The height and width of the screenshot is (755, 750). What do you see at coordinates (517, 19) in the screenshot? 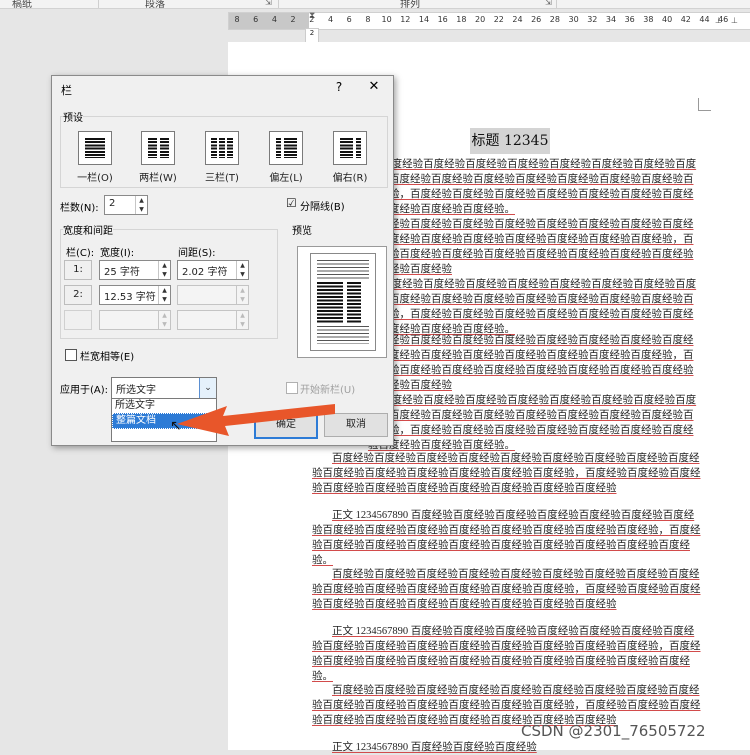
I see `ruler-tick-label: 24` at bounding box center [517, 19].